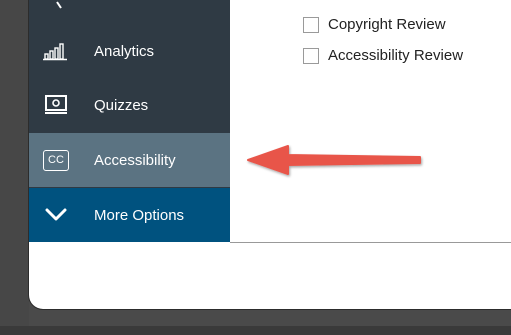 Image resolution: width=511 pixels, height=335 pixels. I want to click on background-left, so click(14, 167).